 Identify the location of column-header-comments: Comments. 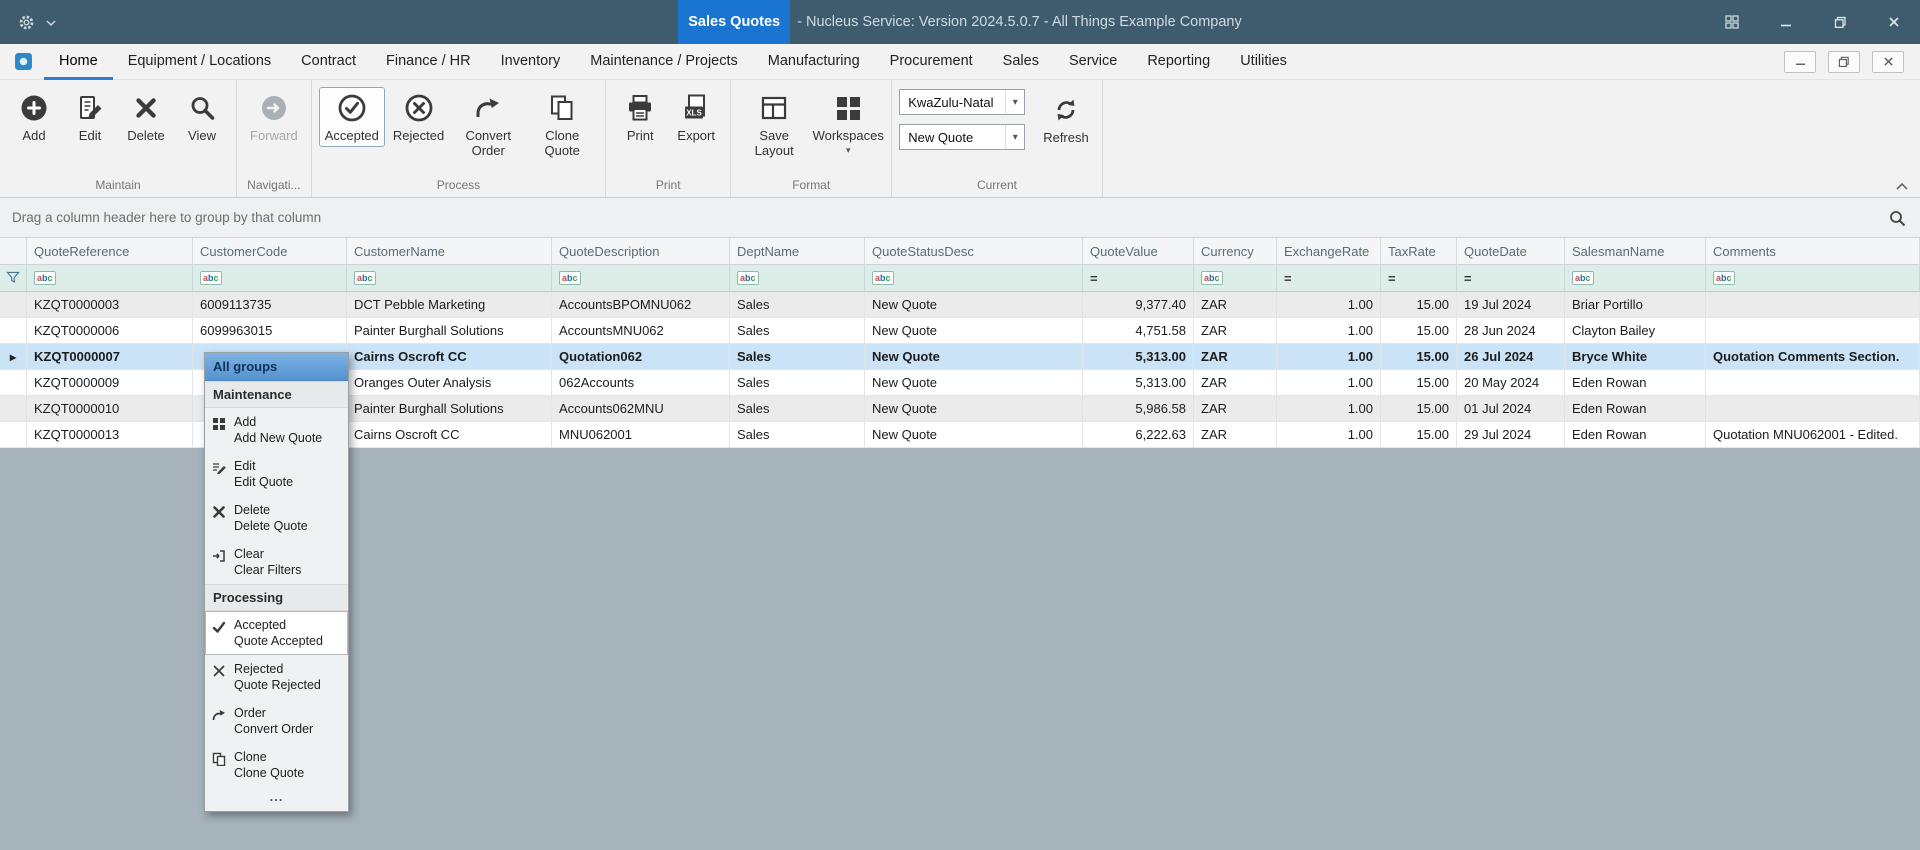
(1813, 251).